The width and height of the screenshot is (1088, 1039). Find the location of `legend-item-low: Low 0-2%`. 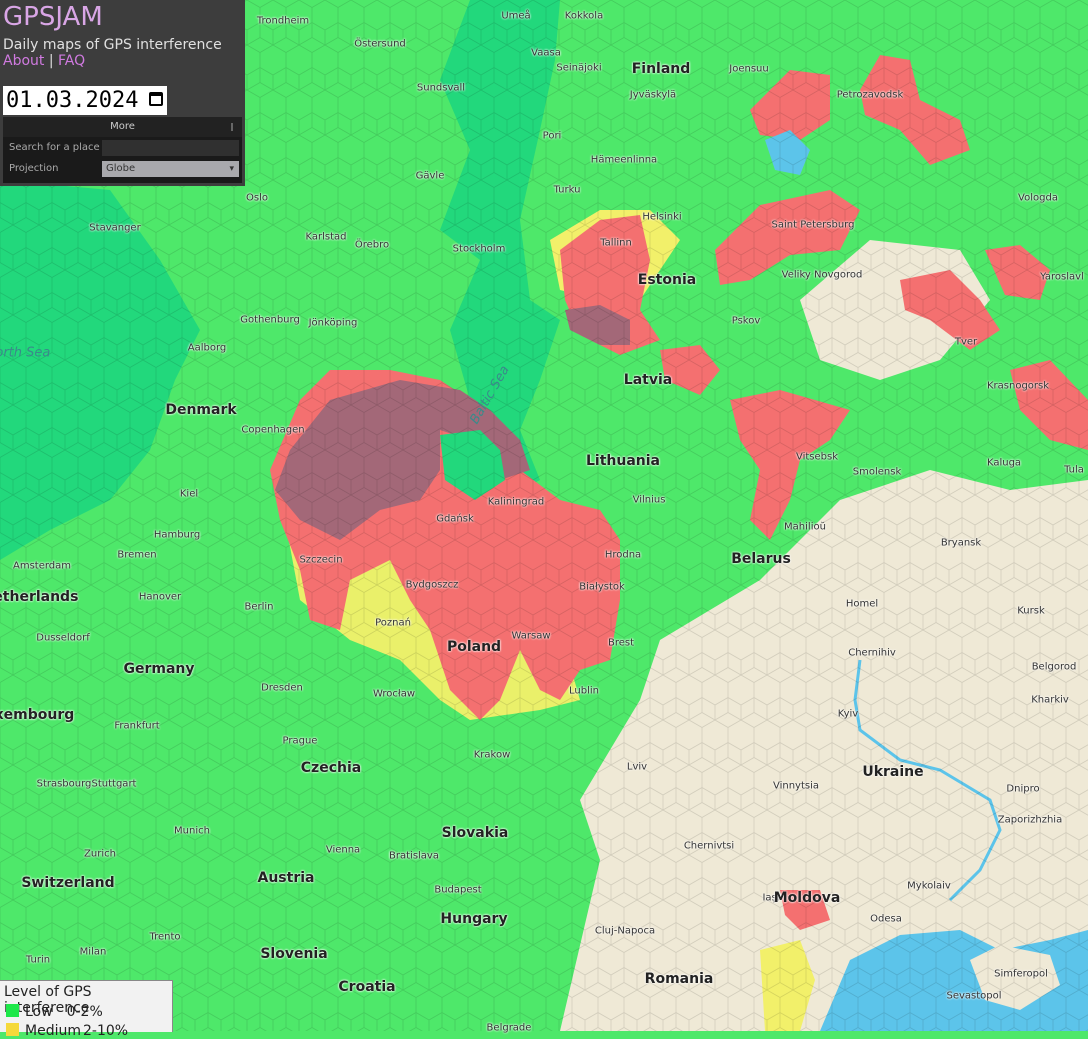

legend-item-low: Low 0-2% is located at coordinates (54, 1012).